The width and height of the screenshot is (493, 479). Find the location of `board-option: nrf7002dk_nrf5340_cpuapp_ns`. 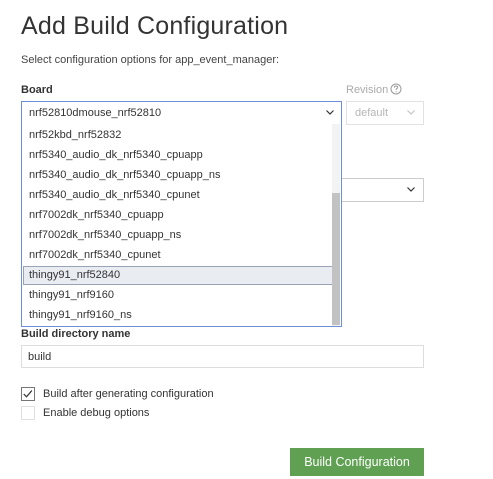

board-option: nrf7002dk_nrf5340_cpuapp_ns is located at coordinates (178, 235).